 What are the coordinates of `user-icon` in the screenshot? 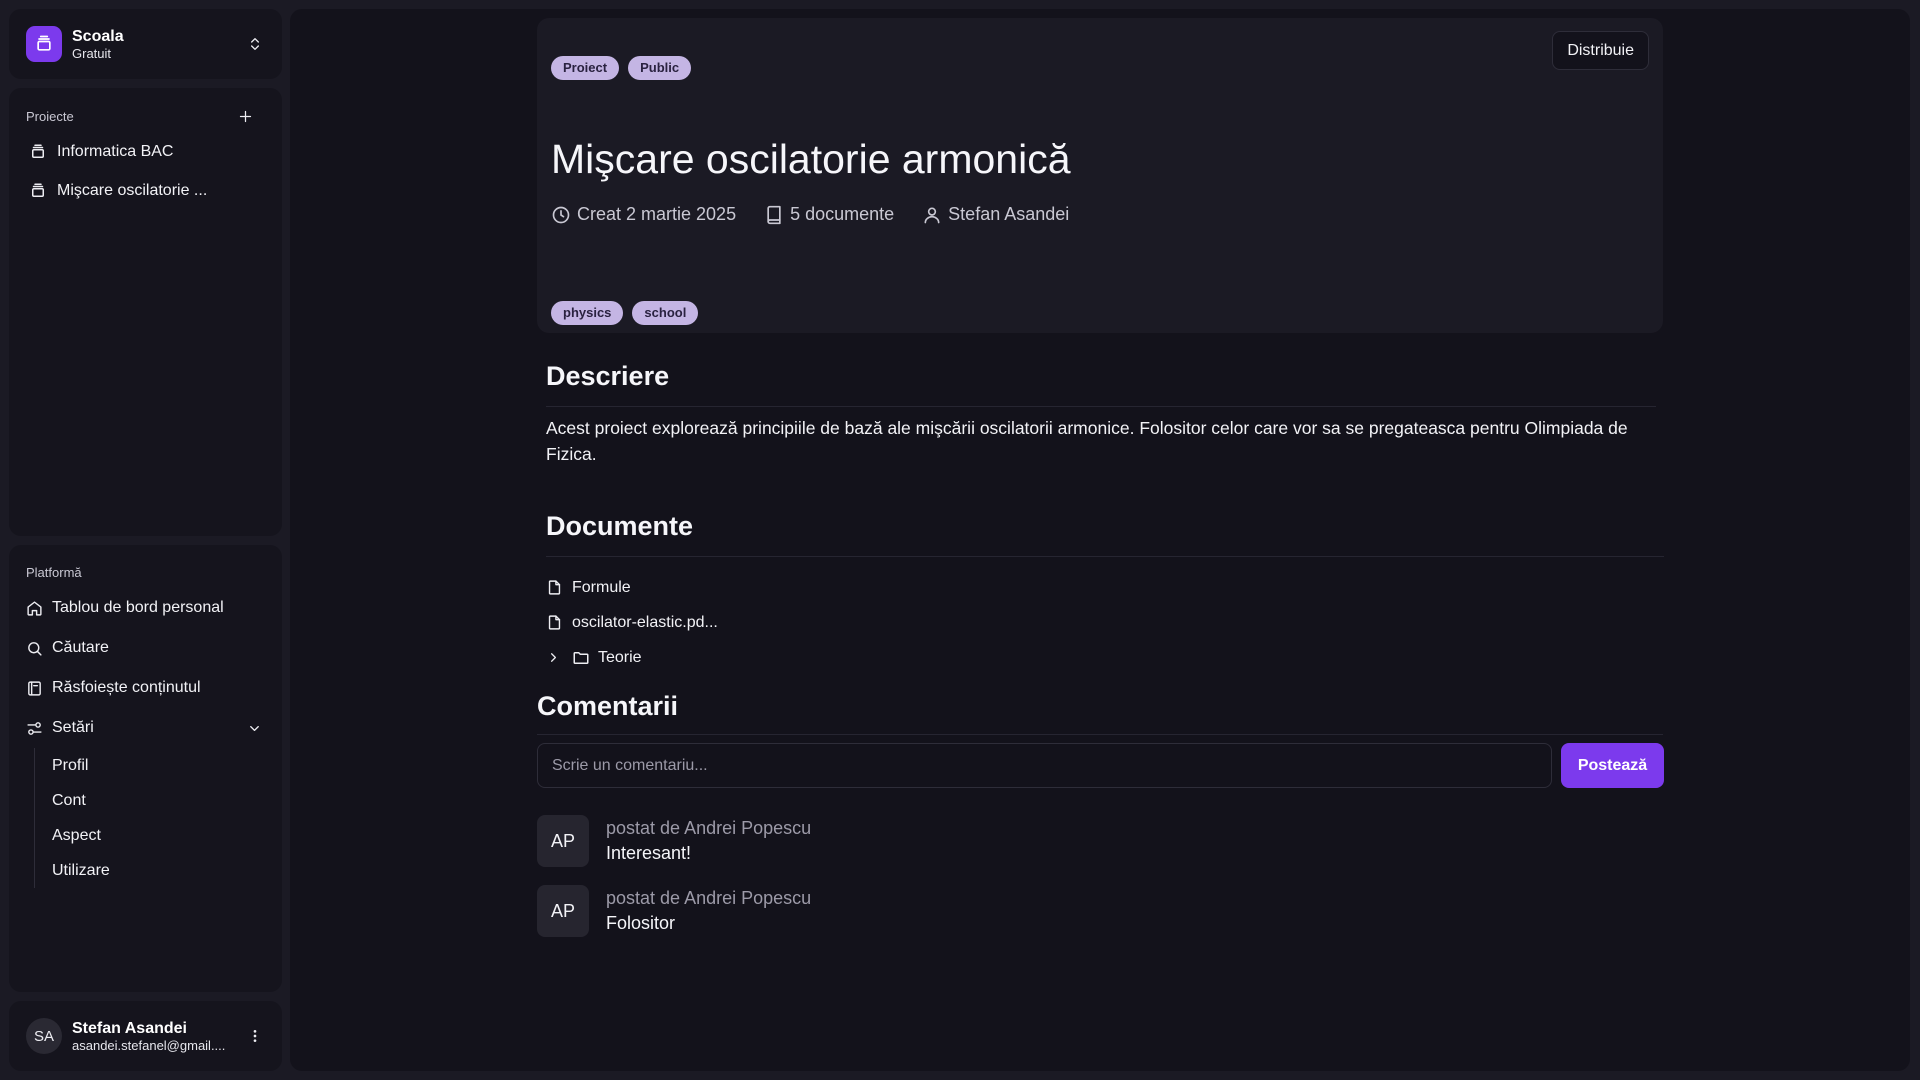 It's located at (932, 215).